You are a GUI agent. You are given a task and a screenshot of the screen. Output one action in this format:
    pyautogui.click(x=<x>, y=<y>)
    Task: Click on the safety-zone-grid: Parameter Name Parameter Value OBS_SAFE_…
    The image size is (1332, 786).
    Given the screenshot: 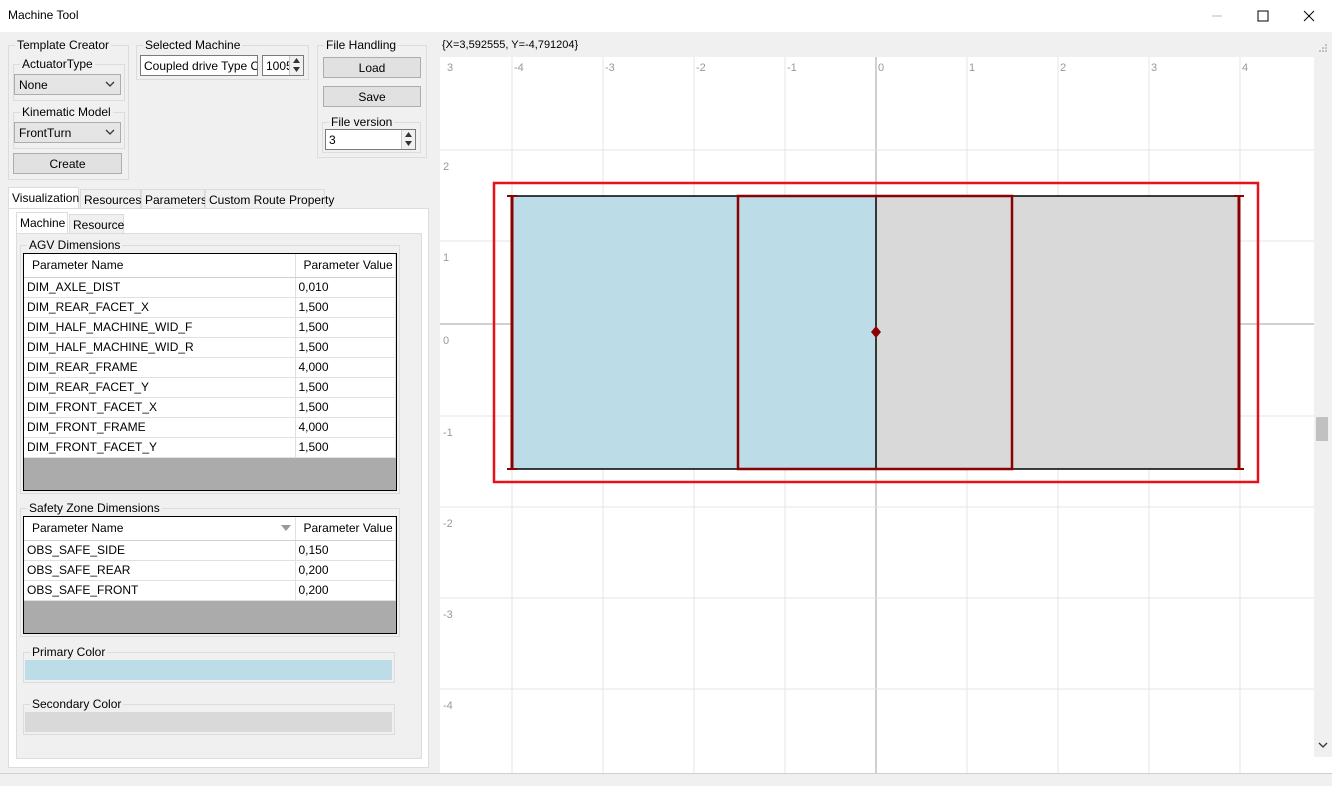 What is the action you would take?
    pyautogui.click(x=210, y=575)
    